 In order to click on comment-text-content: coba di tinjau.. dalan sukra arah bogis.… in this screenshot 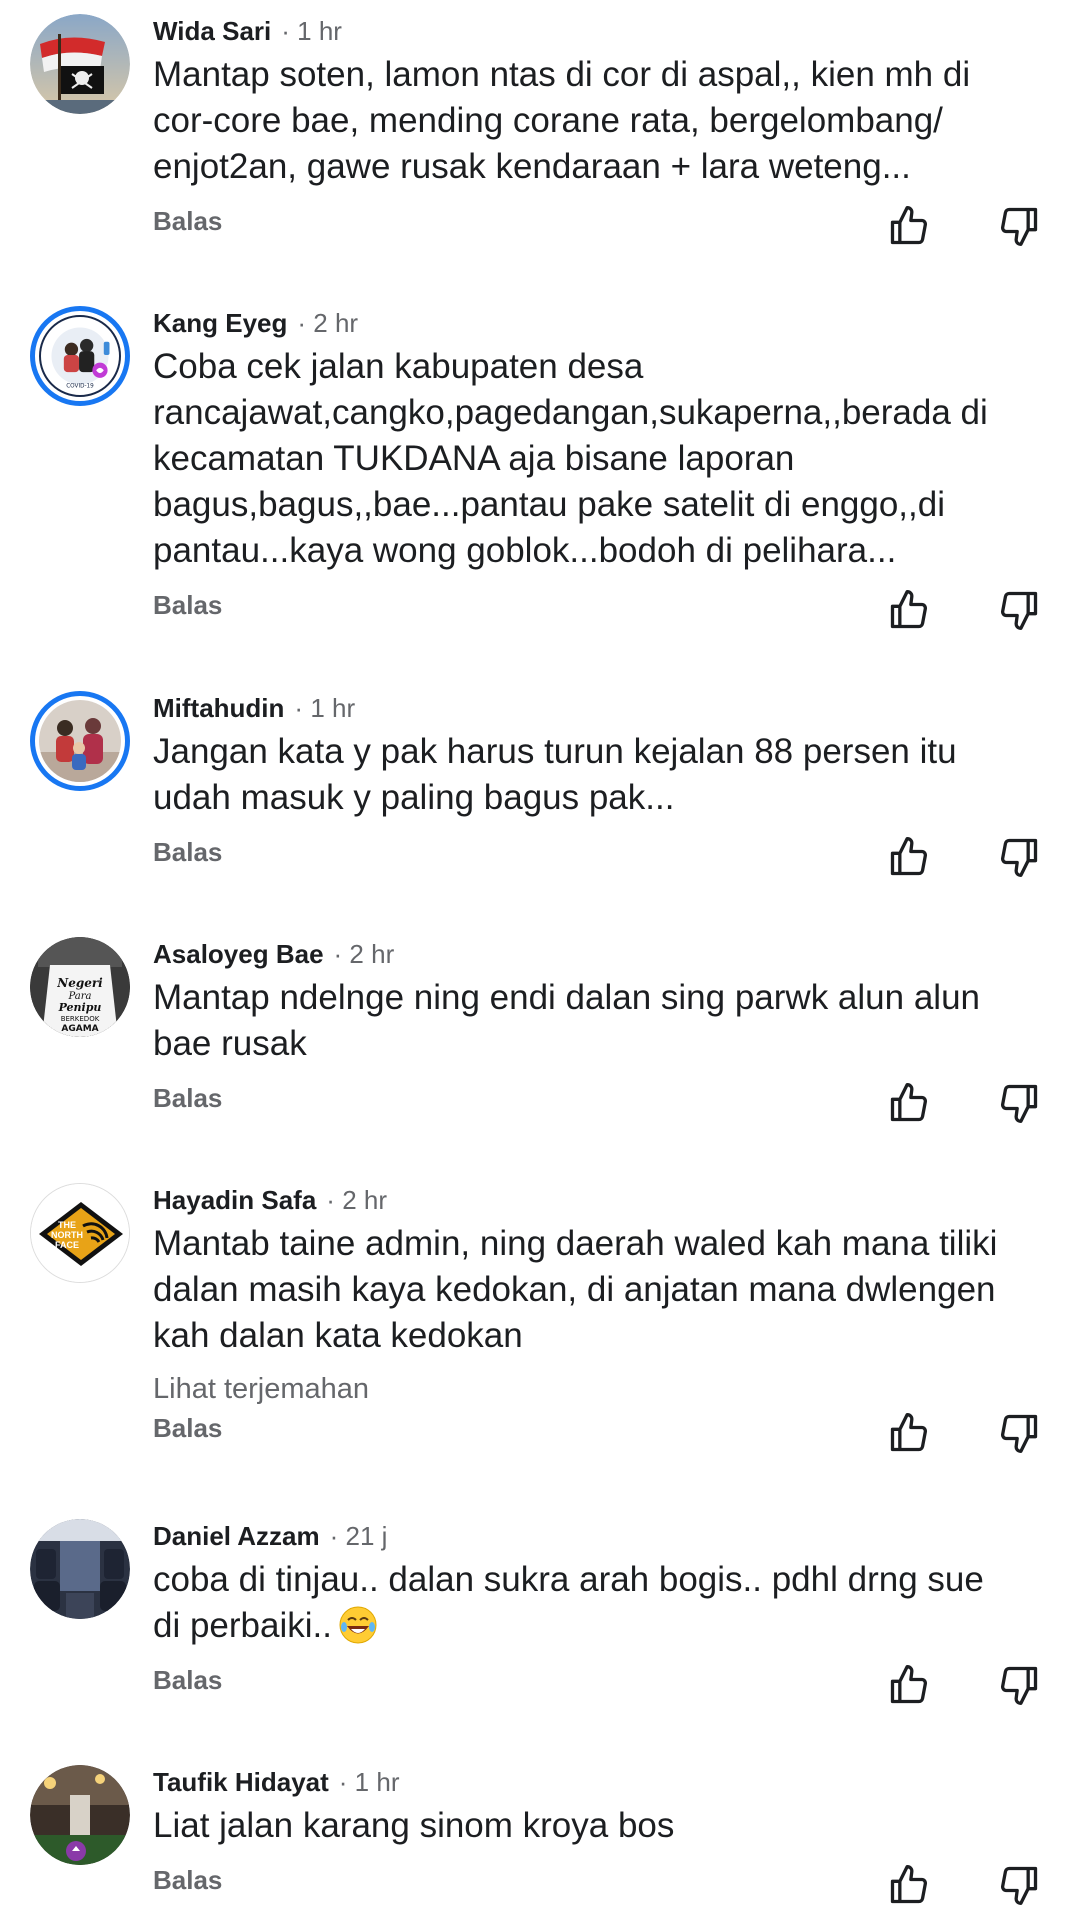, I will do `click(568, 1602)`.